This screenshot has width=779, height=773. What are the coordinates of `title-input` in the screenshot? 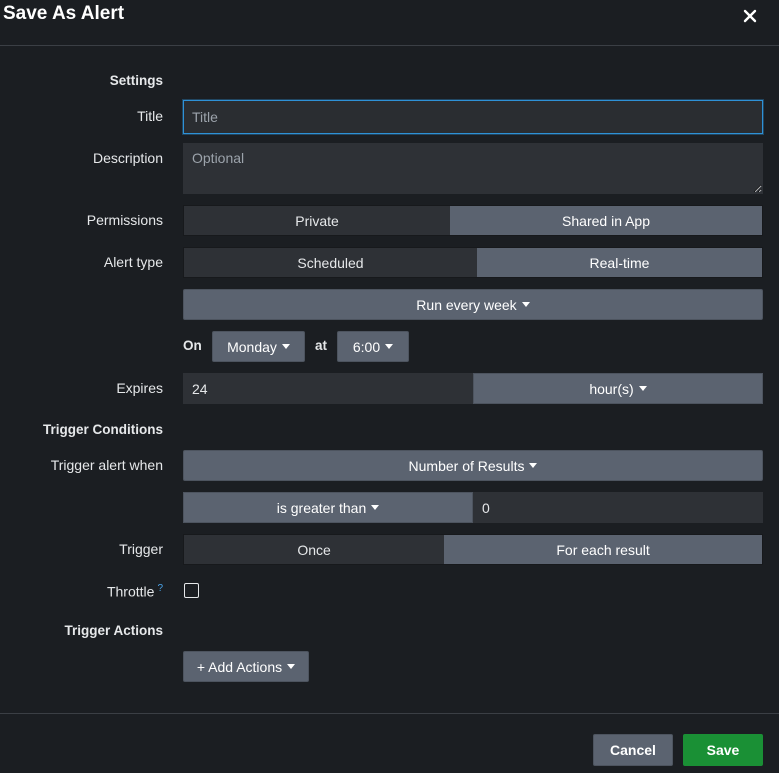 It's located at (473, 117).